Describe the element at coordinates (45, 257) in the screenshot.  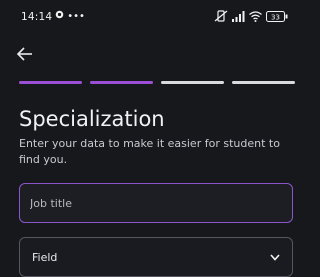
I see `field-select-label: Field` at that location.